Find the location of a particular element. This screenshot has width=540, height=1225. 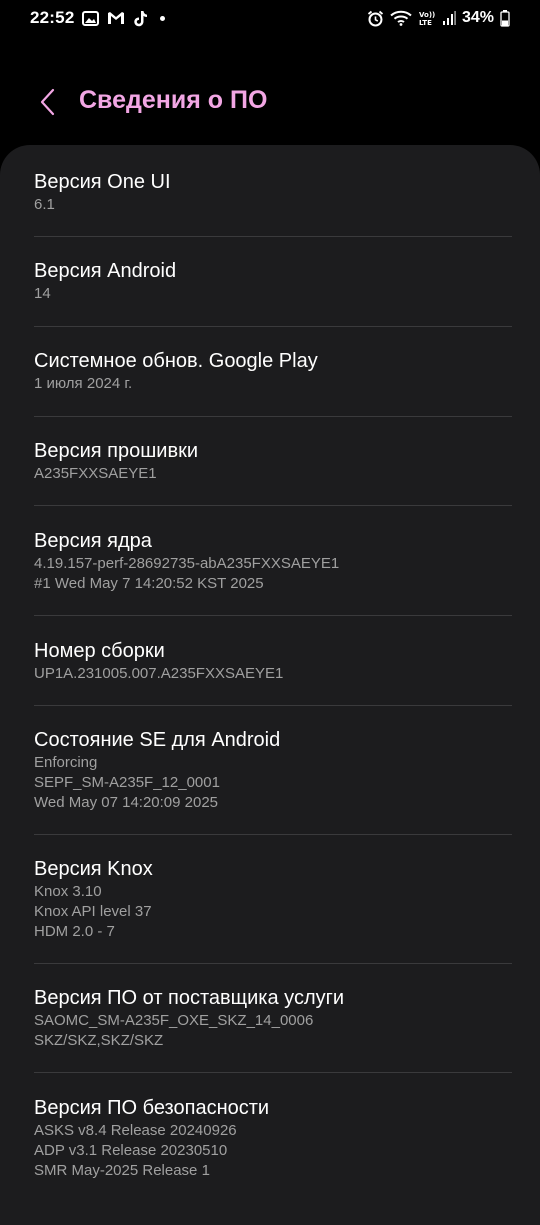

list-item-value: ASKS v8.4 Release 20240926 is located at coordinates (135, 1130).